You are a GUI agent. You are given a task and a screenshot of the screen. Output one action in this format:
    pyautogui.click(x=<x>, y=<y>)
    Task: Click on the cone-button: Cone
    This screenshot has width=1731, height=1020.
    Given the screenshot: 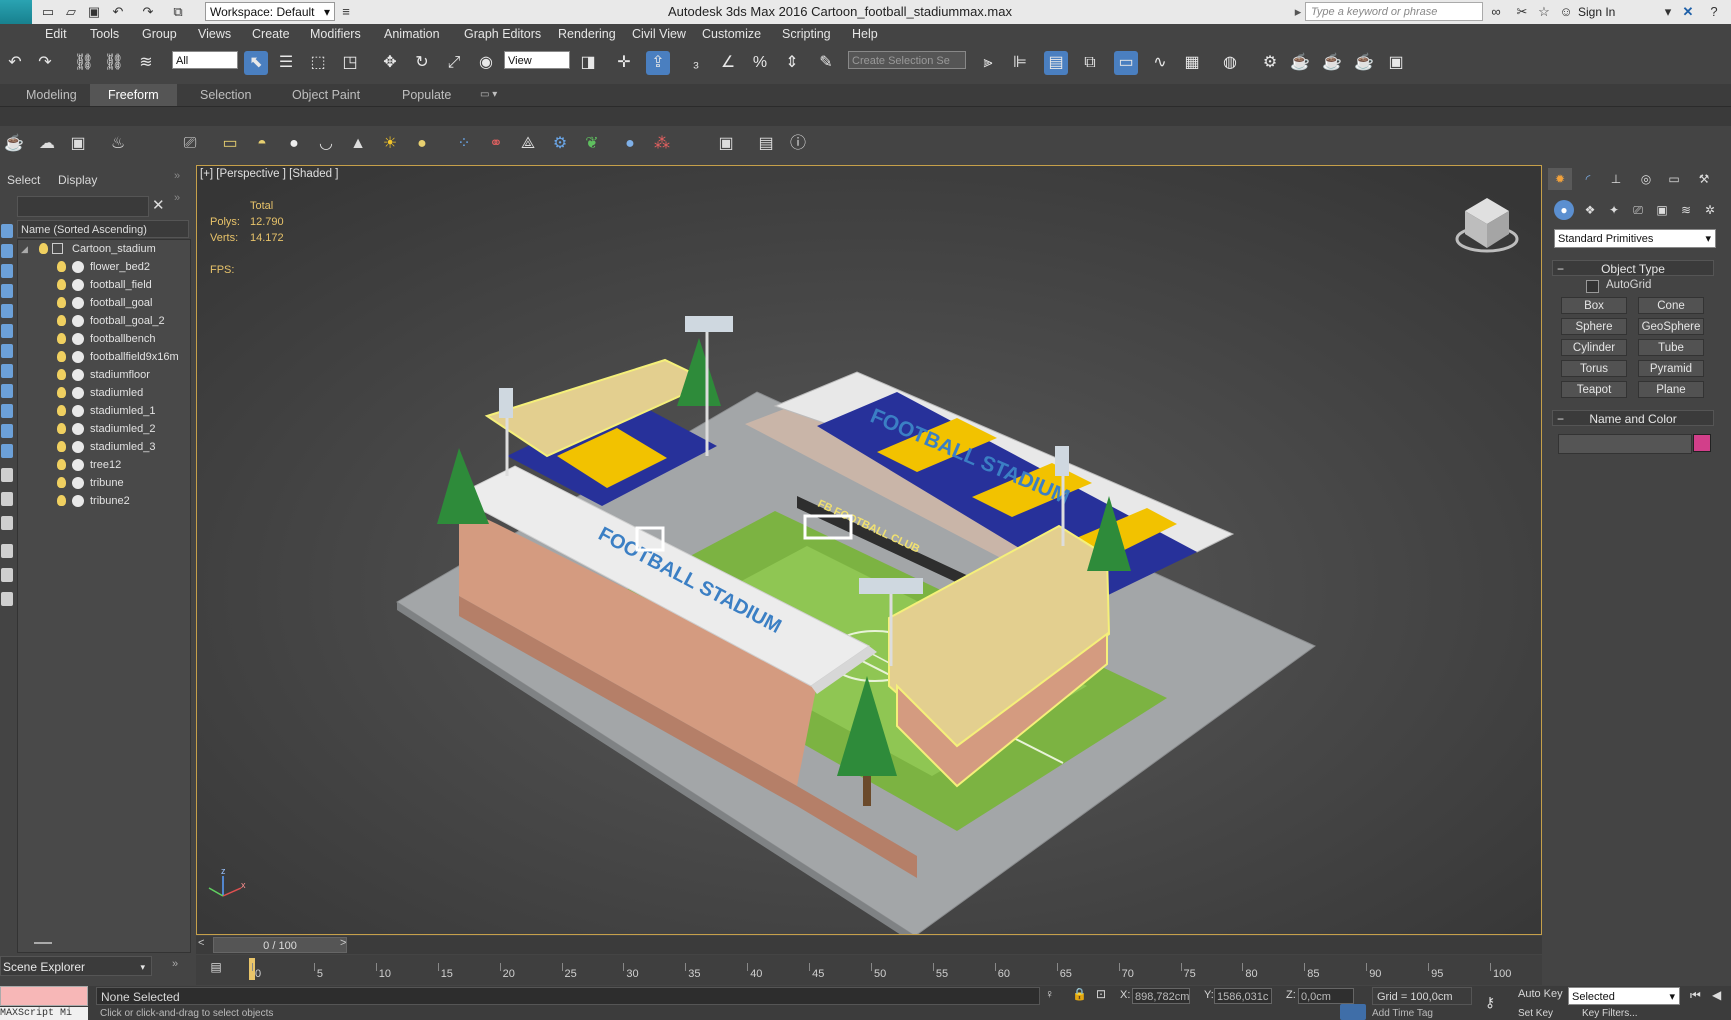 What is the action you would take?
    pyautogui.click(x=1671, y=305)
    